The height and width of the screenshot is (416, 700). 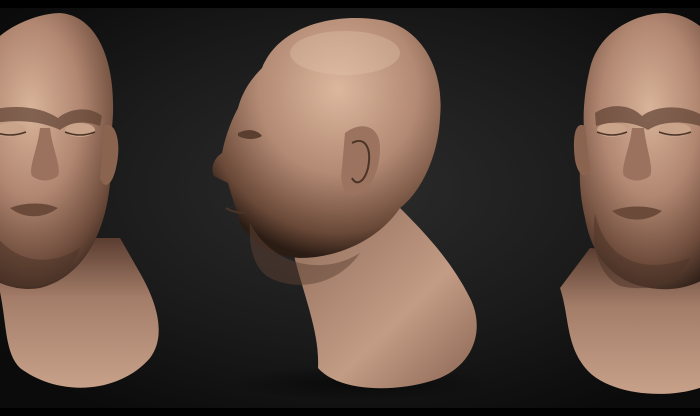 What do you see at coordinates (350, 412) in the screenshot?
I see `letterbox-bottom` at bounding box center [350, 412].